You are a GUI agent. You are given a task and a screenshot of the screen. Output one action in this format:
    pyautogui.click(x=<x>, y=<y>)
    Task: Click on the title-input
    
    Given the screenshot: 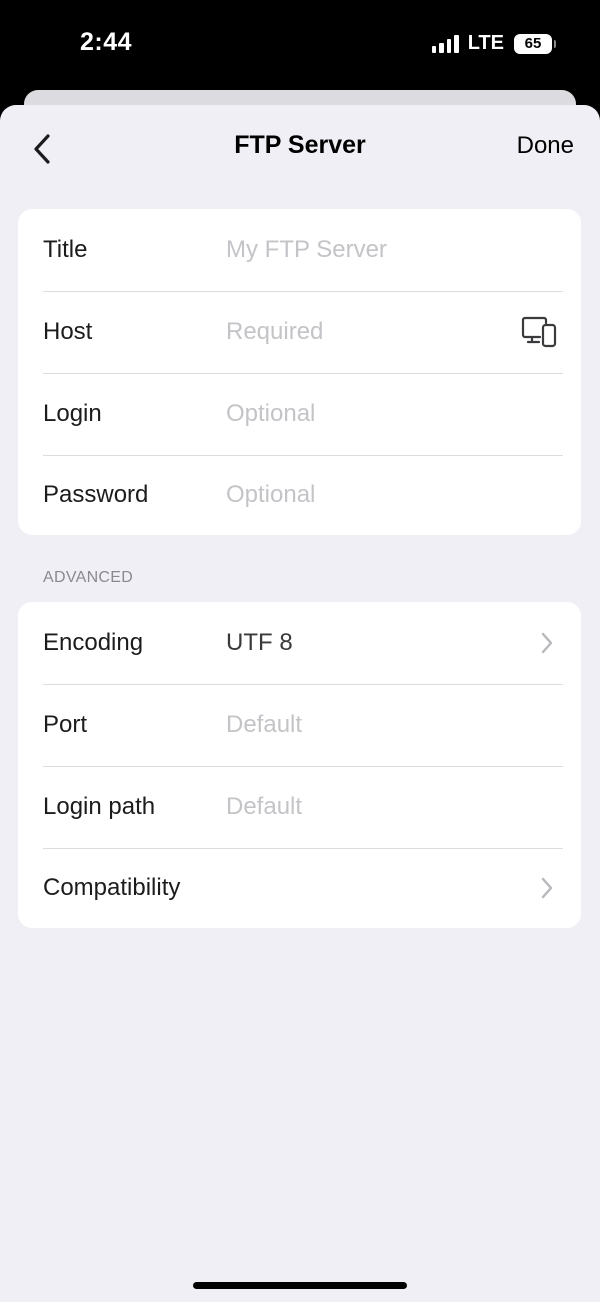 What is the action you would take?
    pyautogui.click(x=366, y=250)
    